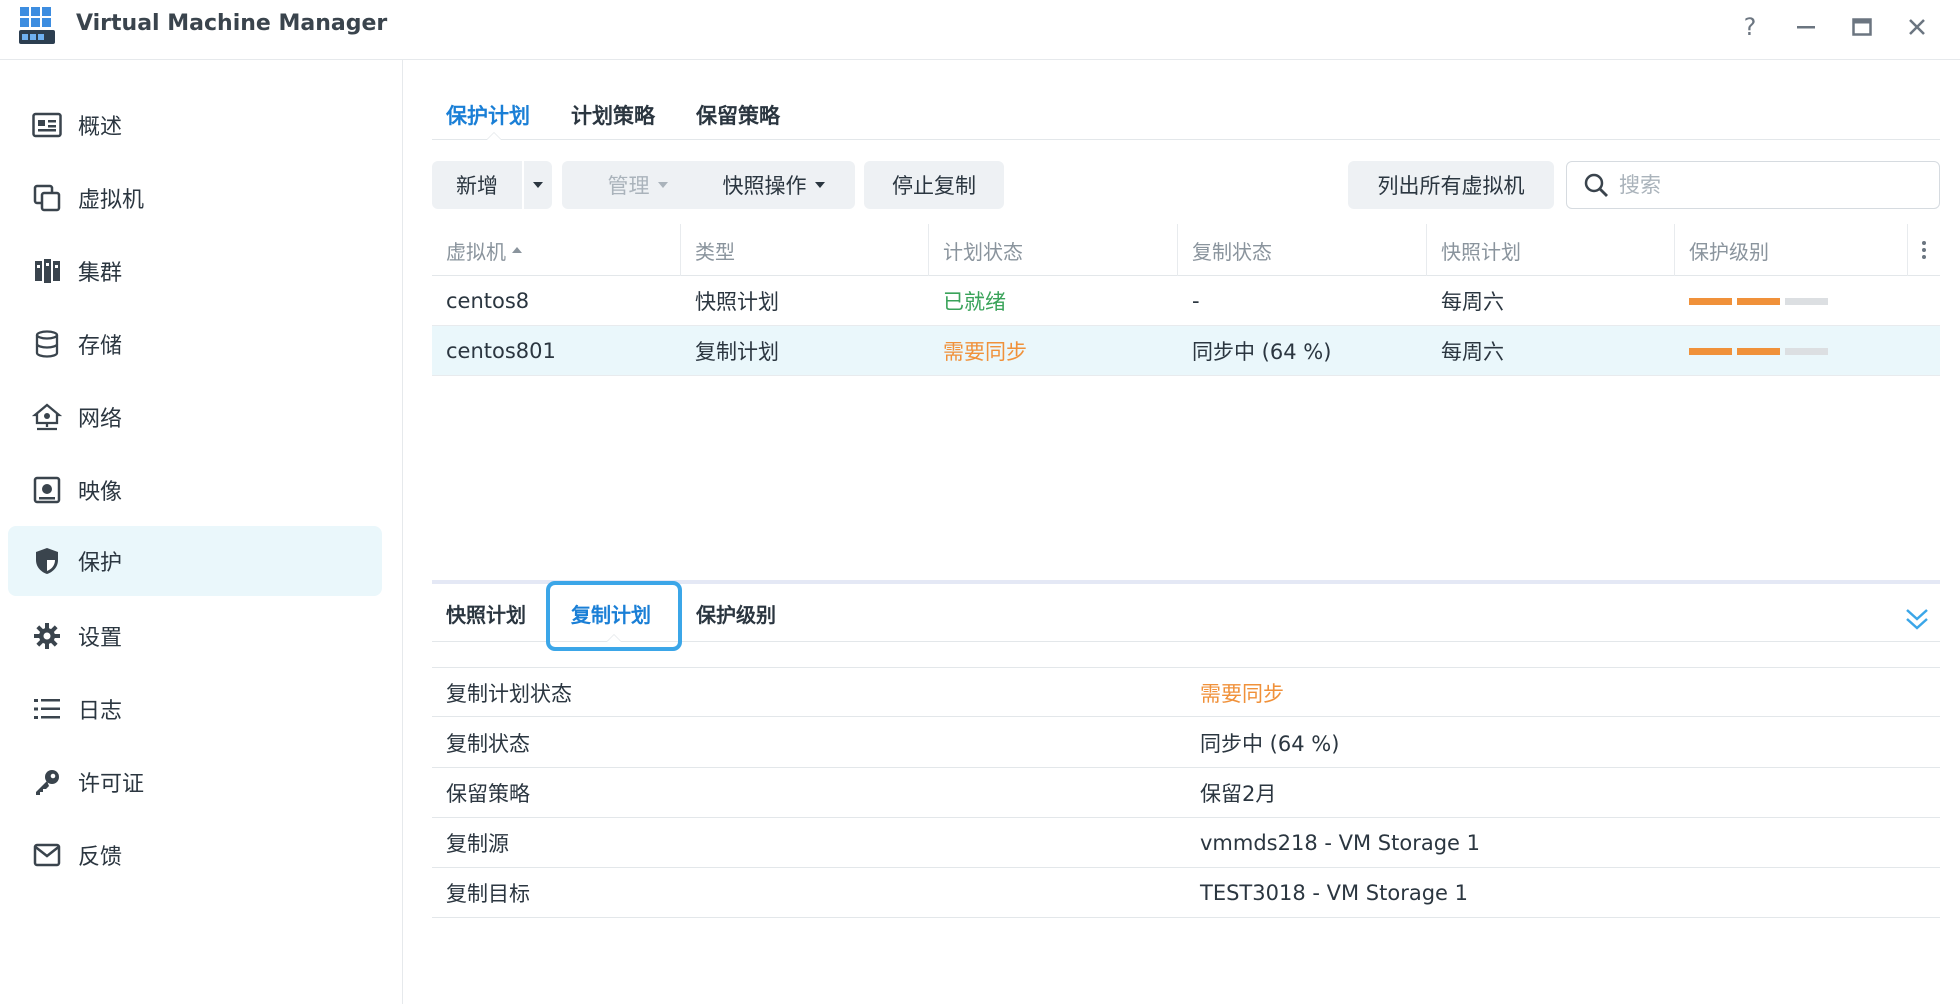 This screenshot has height=1004, width=1960. What do you see at coordinates (1196, 301) in the screenshot?
I see `cell-replication-status: -` at bounding box center [1196, 301].